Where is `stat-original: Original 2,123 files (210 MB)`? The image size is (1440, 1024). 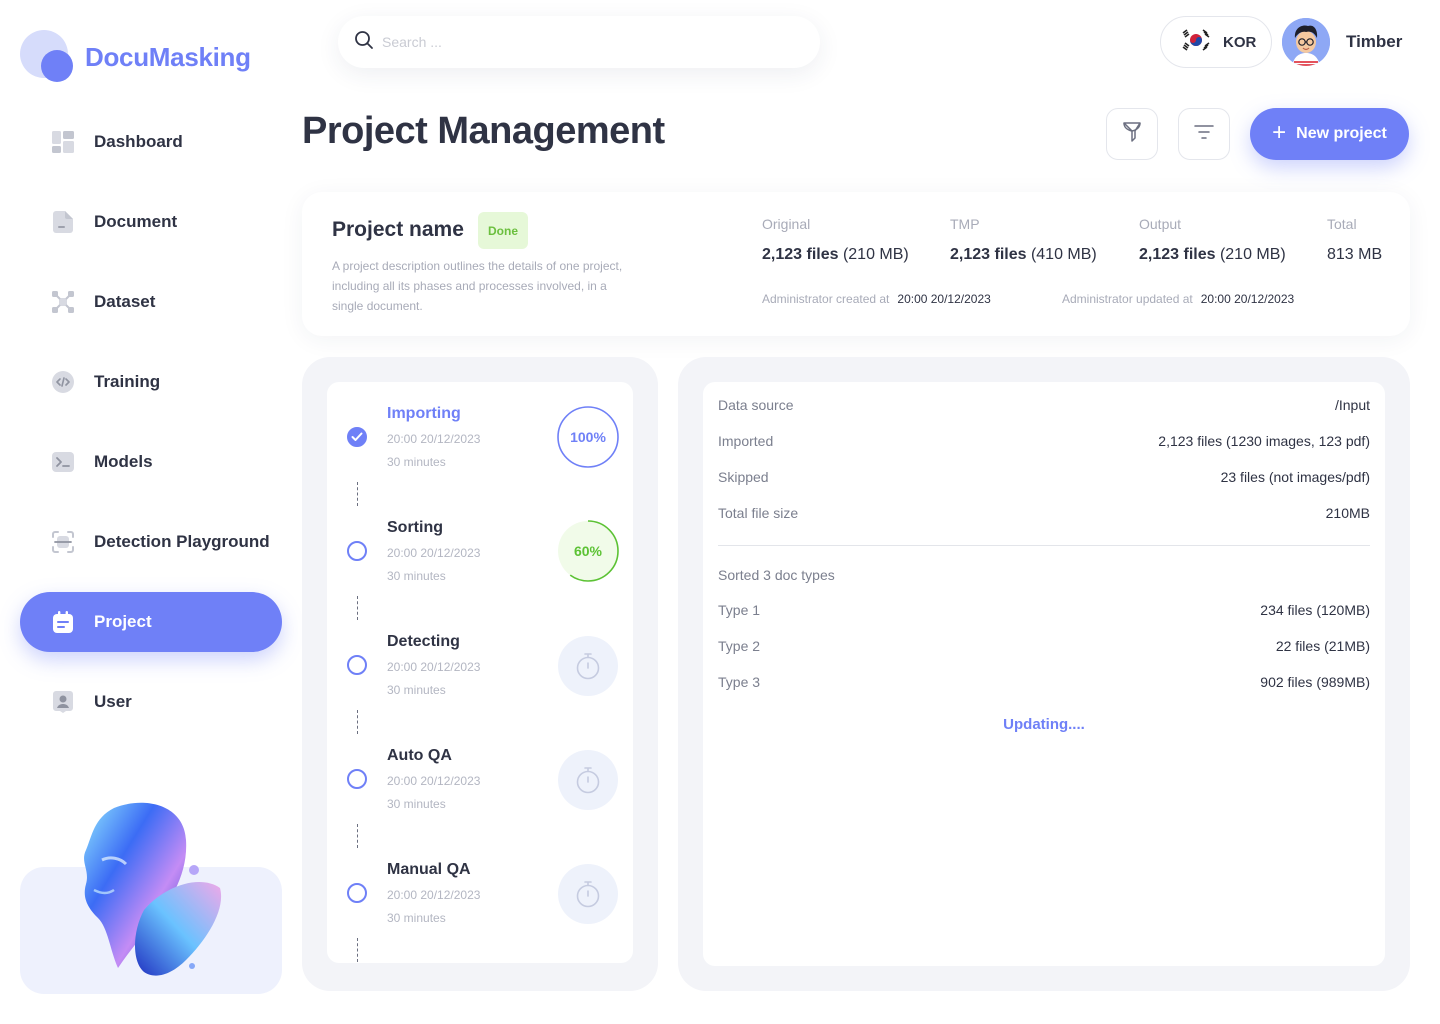
stat-original: Original 2,123 files (210 MB) is located at coordinates (835, 240).